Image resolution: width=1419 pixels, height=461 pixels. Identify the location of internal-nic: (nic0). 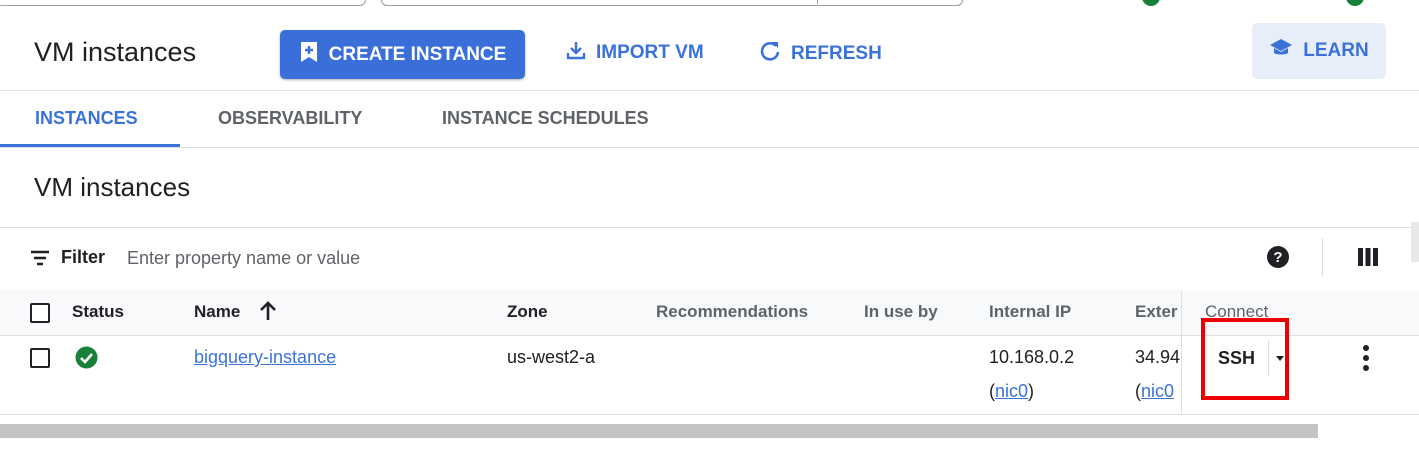
(1012, 391).